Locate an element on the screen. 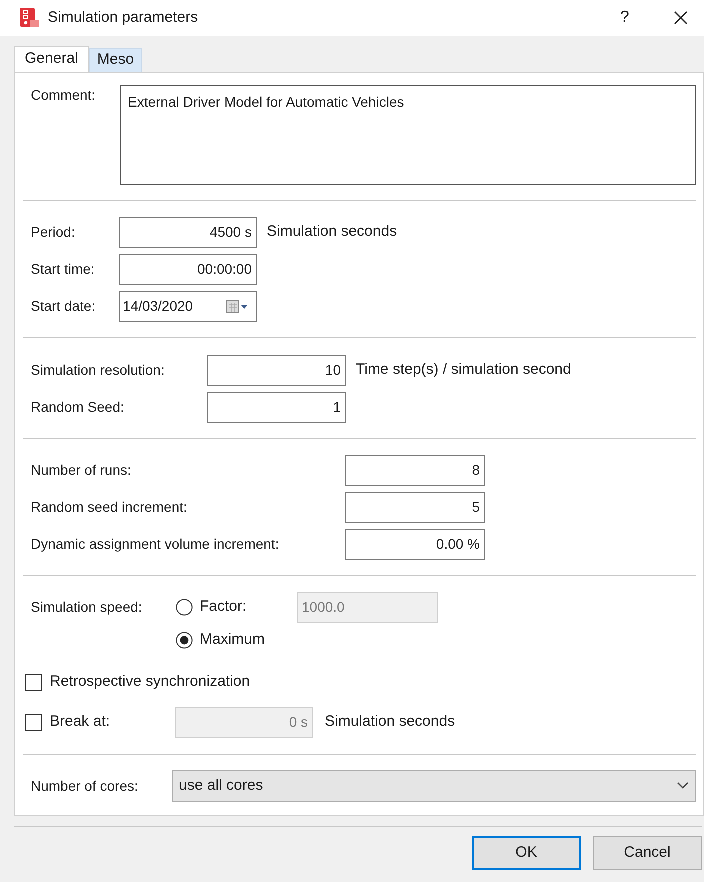 The height and width of the screenshot is (882, 704). field-label: Dynamic assignment volume increment: is located at coordinates (155, 544).